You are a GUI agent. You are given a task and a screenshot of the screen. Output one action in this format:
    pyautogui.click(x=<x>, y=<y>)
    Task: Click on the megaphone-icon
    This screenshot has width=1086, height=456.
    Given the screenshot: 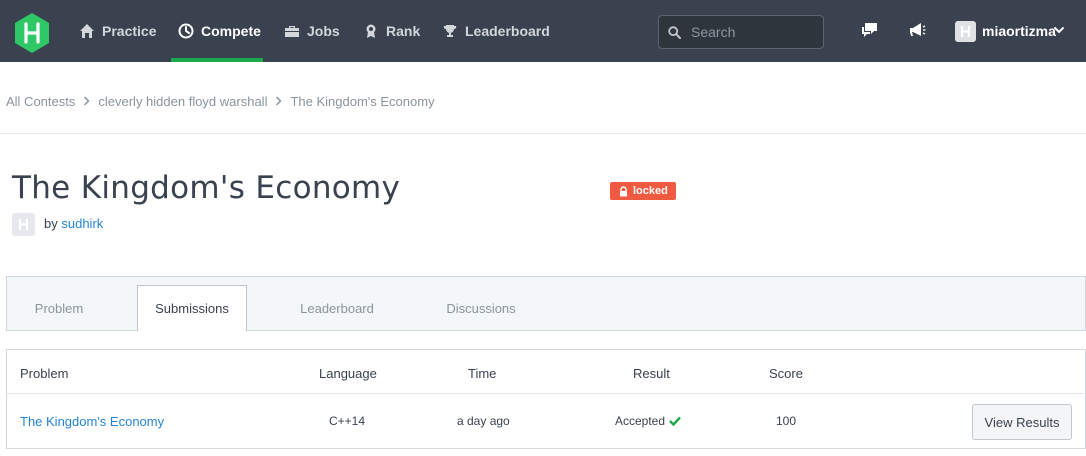 What is the action you would take?
    pyautogui.click(x=917, y=30)
    